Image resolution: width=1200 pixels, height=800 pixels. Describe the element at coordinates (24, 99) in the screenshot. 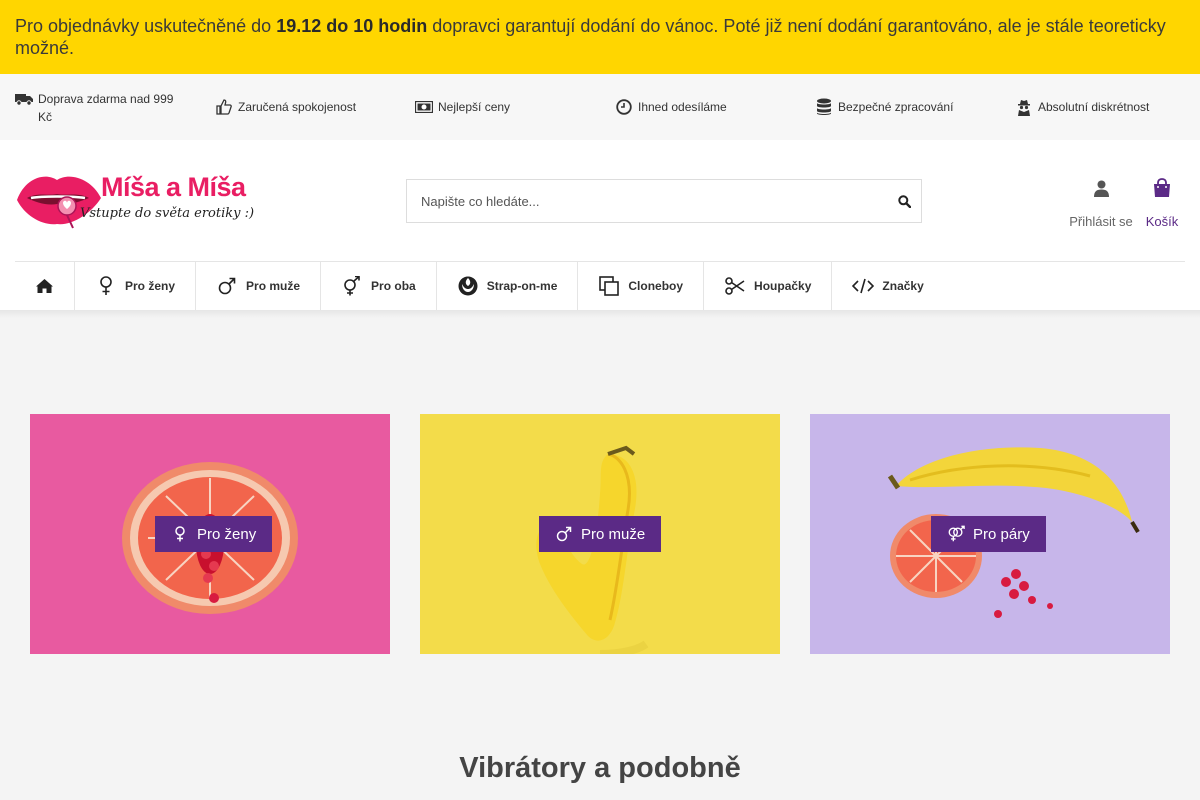

I see `truck-icon` at that location.